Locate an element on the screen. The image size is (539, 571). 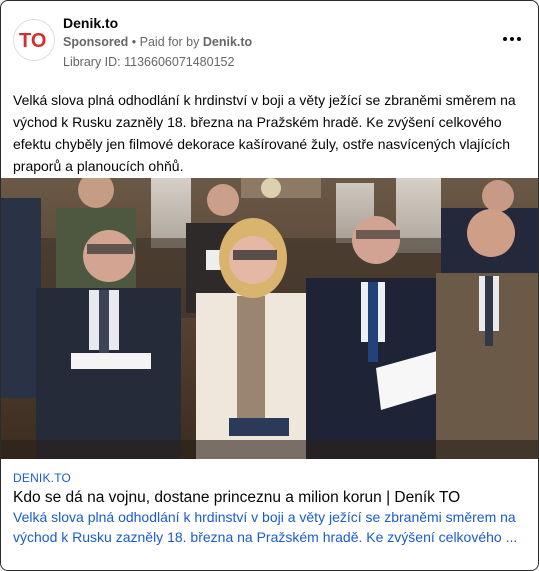
denik-to-logo: TO is located at coordinates (32, 41).